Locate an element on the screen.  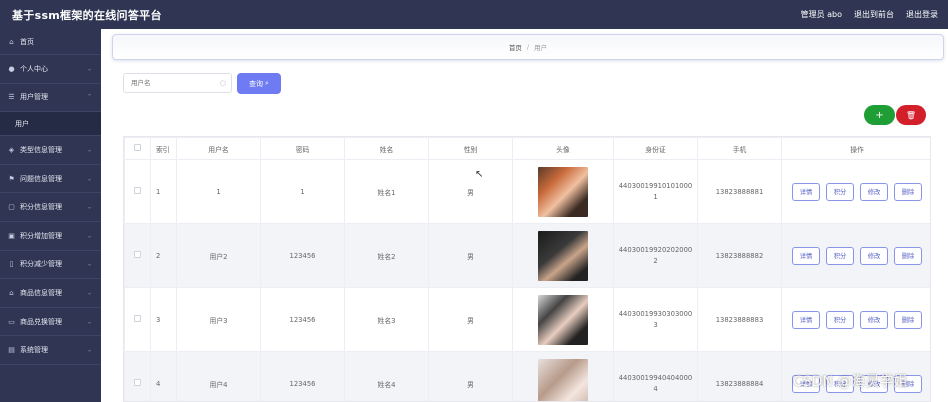
sidebar-item-label: 积分减少管理 is located at coordinates (41, 264).